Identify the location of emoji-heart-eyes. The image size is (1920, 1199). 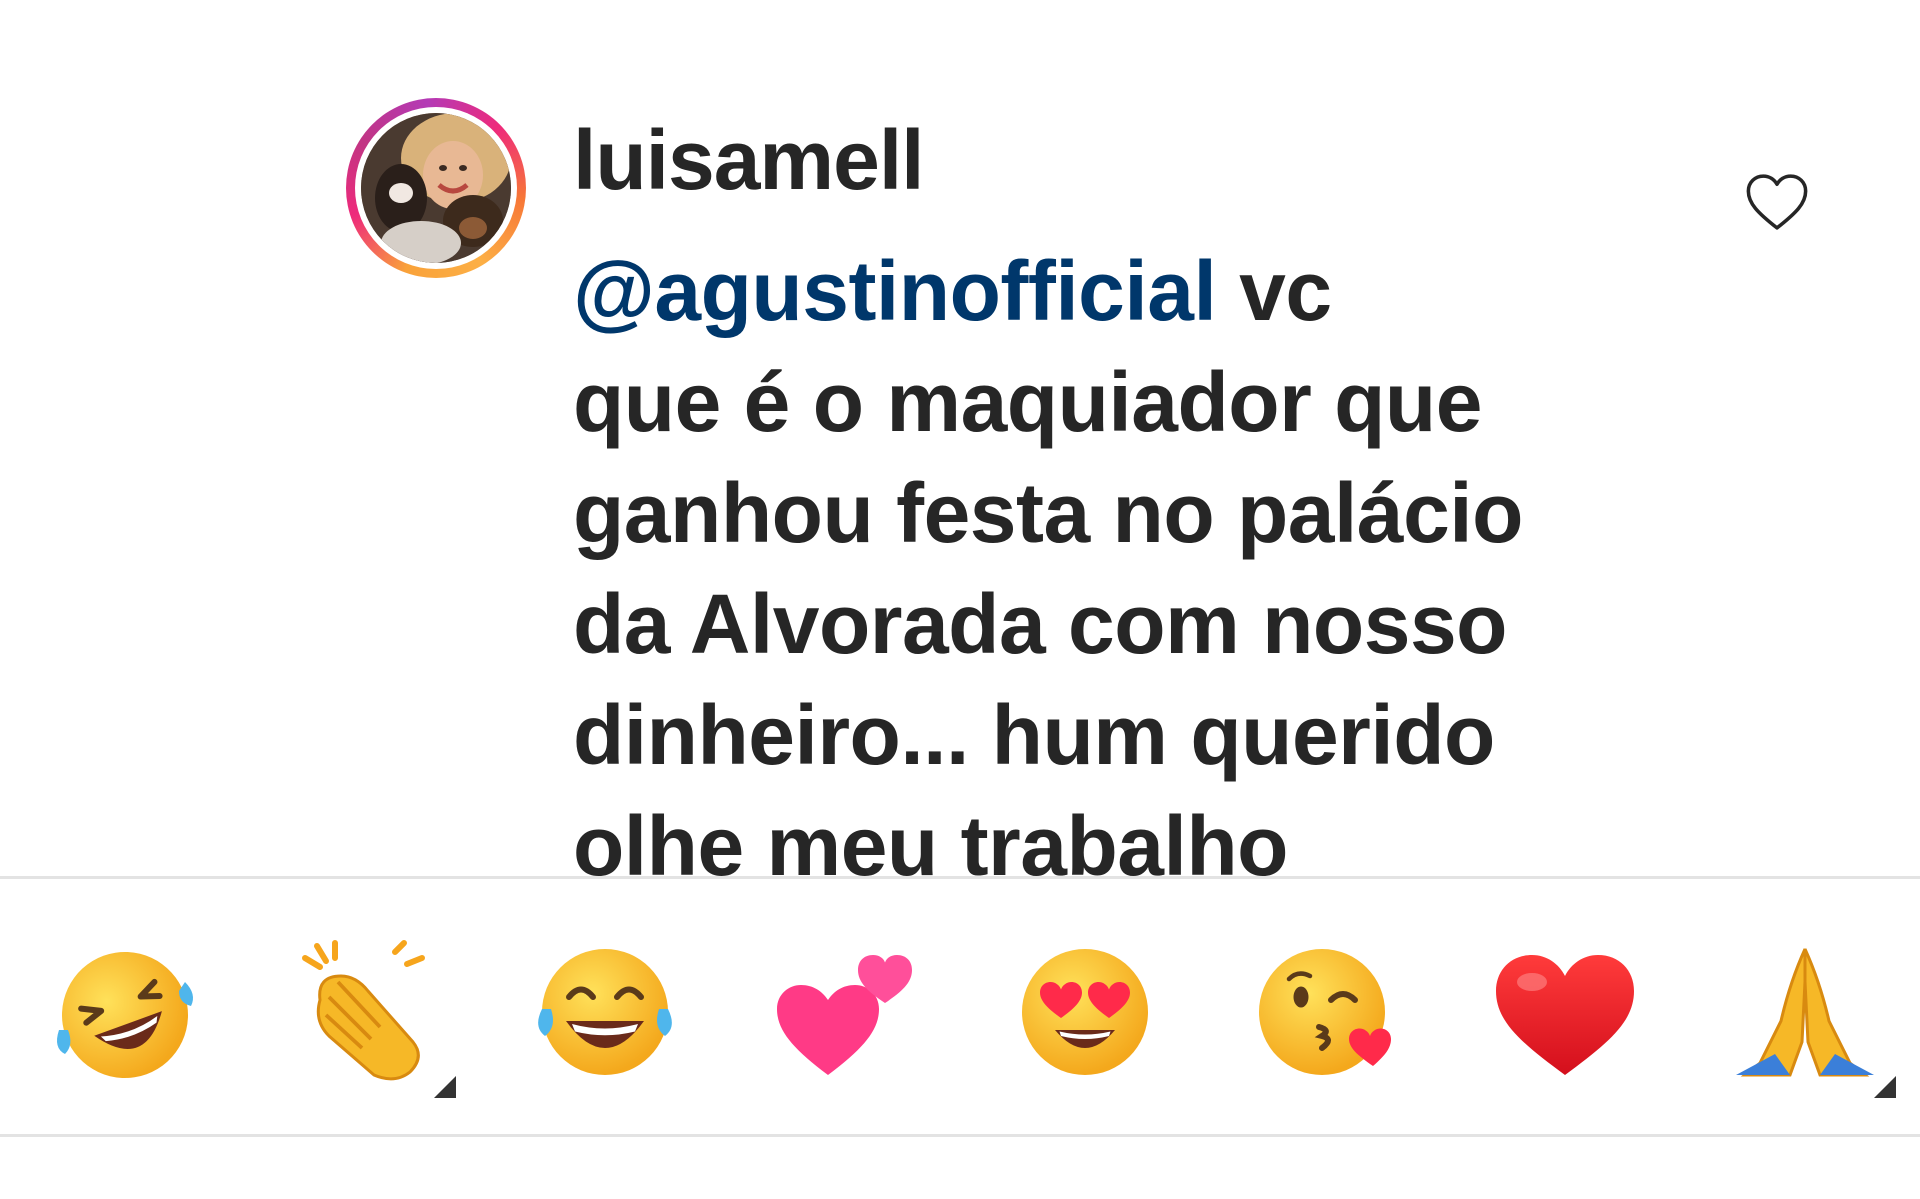
(1085, 1012).